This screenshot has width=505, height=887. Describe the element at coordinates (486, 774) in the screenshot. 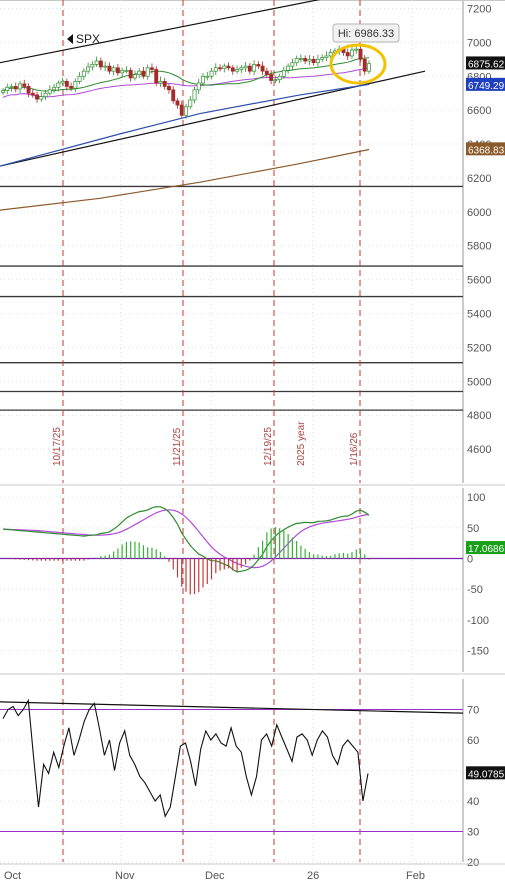

I see `rsi-value-text: 49.0785` at that location.